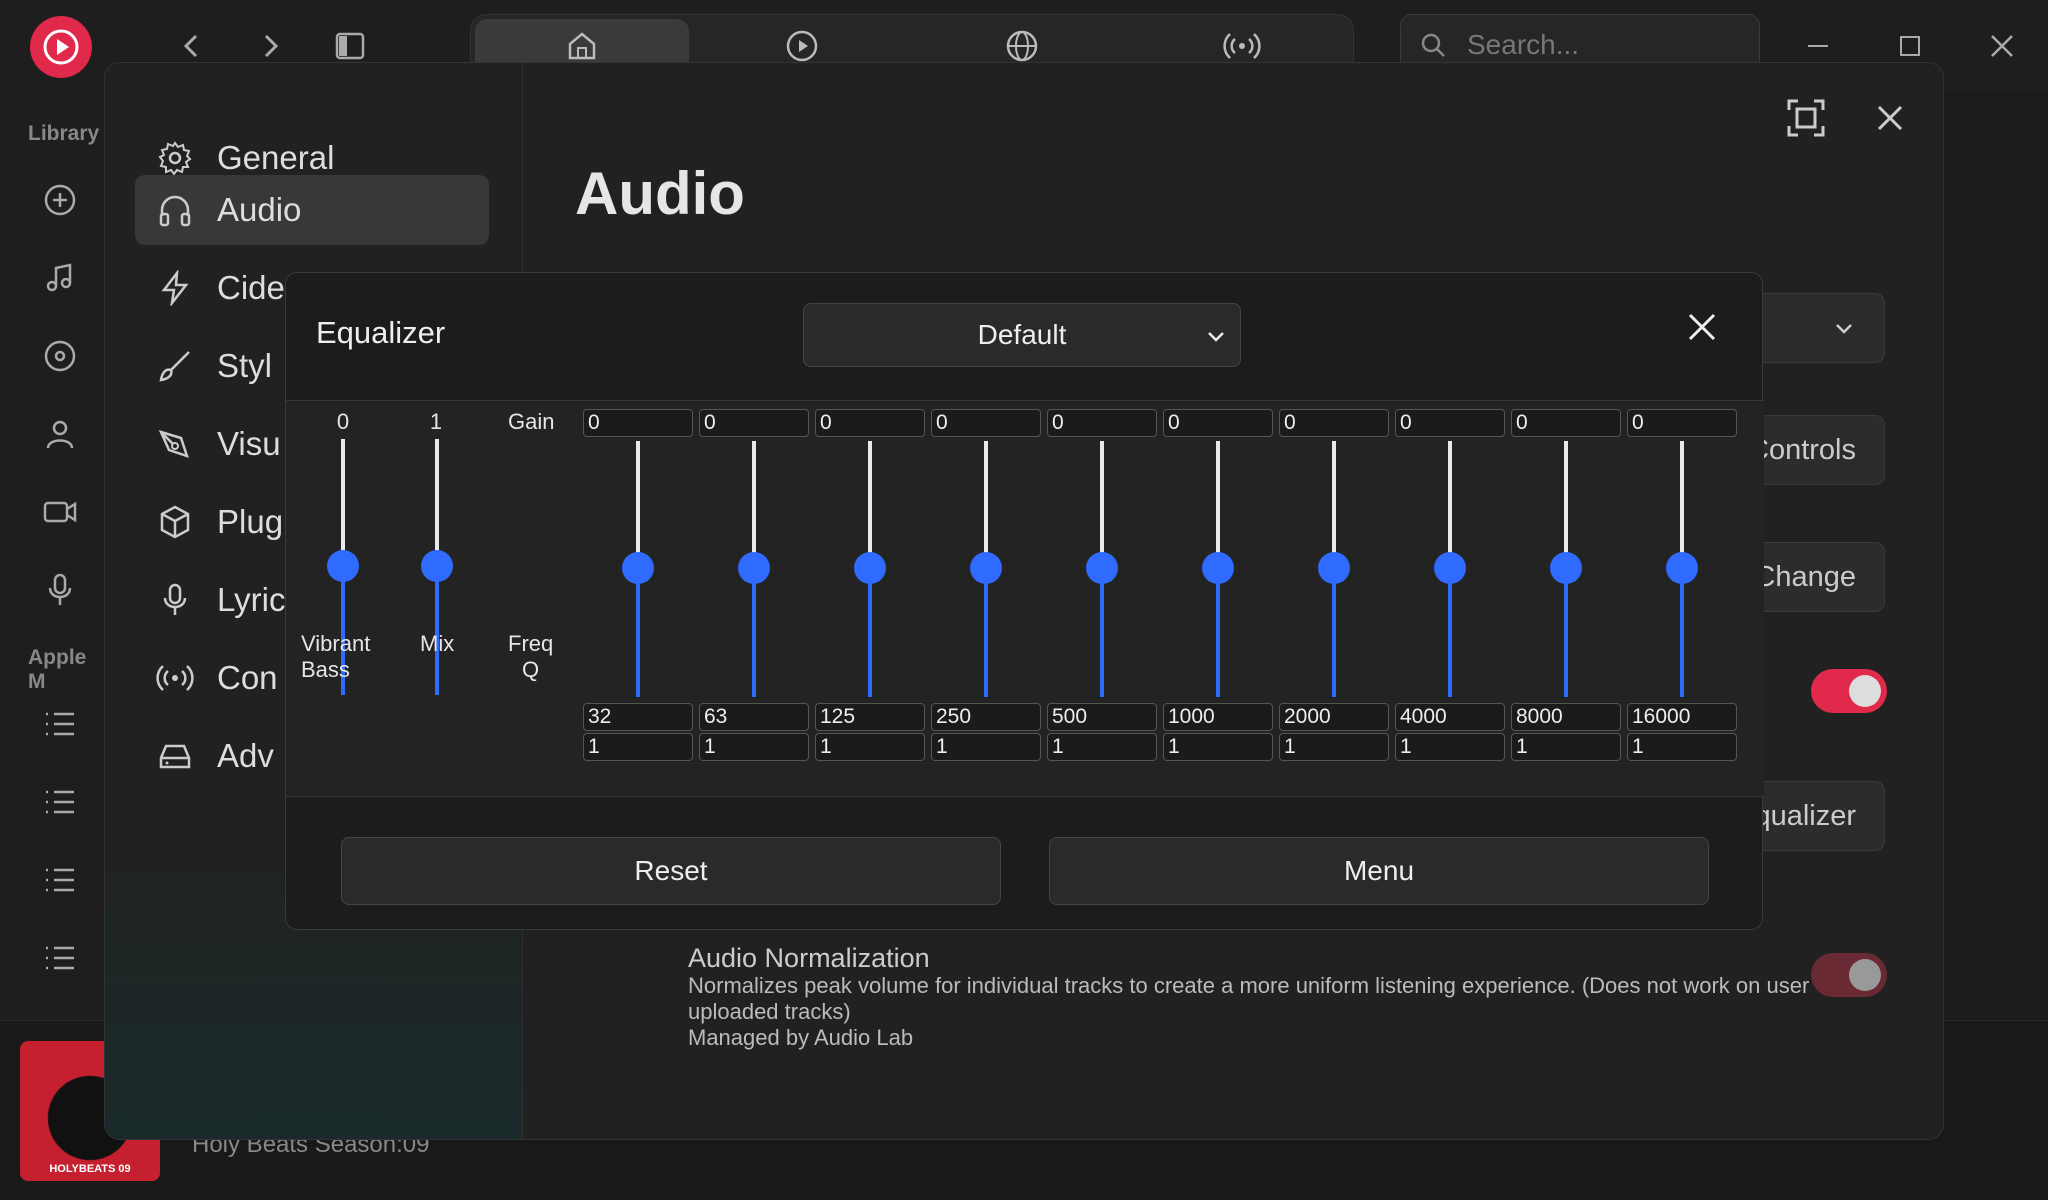 The height and width of the screenshot is (1200, 2048). Describe the element at coordinates (2002, 46) in the screenshot. I see `window-close-icon` at that location.